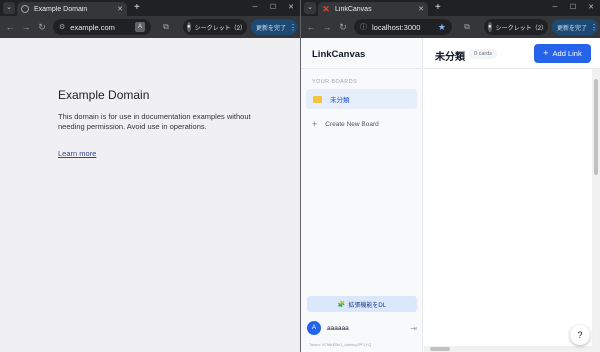 Image resolution: width=600 pixels, height=352 pixels. What do you see at coordinates (362, 328) in the screenshot?
I see `user-row: A aaaaaa ⇥` at bounding box center [362, 328].